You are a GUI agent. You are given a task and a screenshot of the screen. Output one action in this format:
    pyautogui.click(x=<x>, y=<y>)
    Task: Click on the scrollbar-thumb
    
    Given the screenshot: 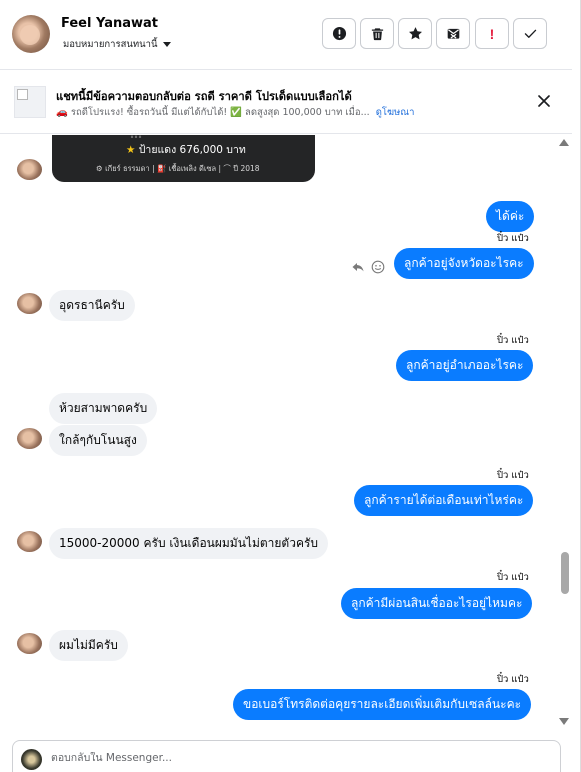 What is the action you would take?
    pyautogui.click(x=565, y=573)
    